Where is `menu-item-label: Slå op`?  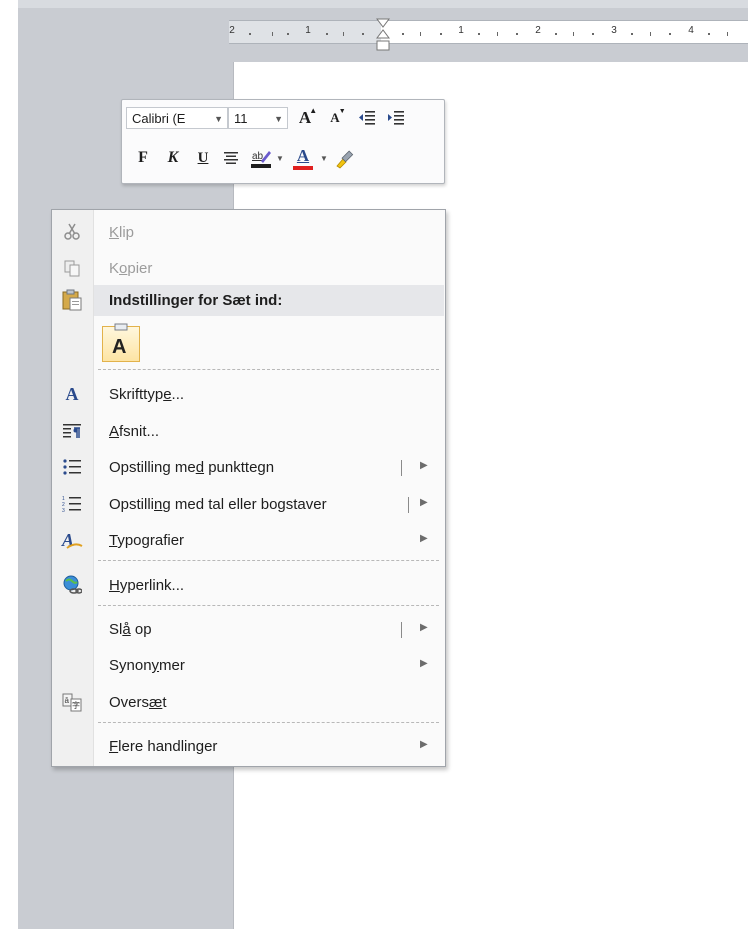 menu-item-label: Slå op is located at coordinates (130, 629).